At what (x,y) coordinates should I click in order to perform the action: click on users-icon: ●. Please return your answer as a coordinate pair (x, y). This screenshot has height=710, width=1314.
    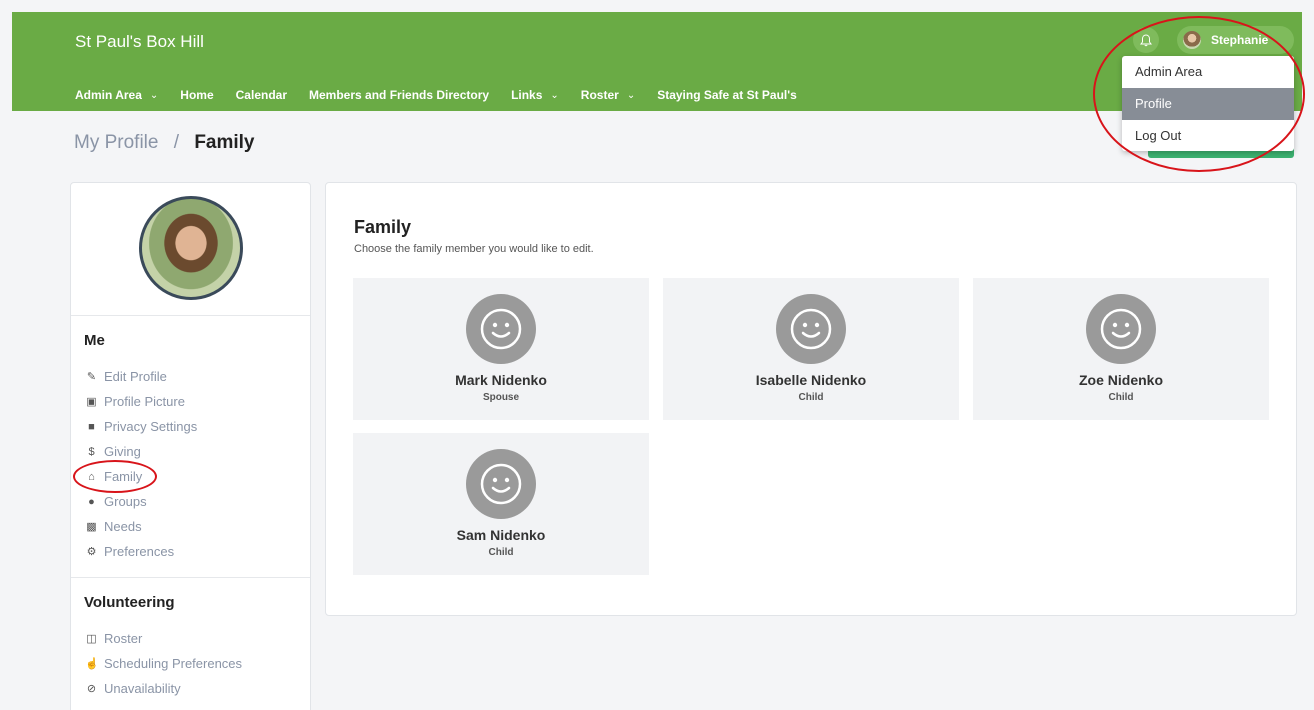
    Looking at the image, I should click on (91, 501).